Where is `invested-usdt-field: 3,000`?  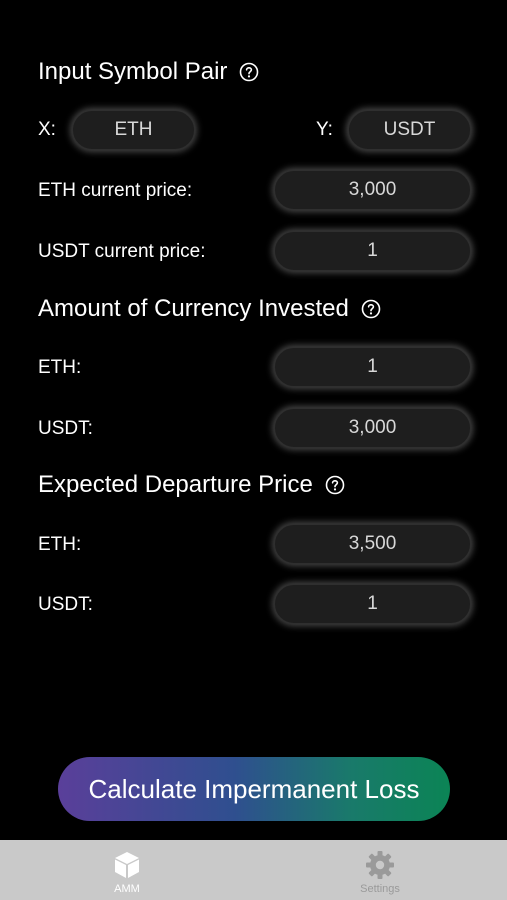 invested-usdt-field: 3,000 is located at coordinates (372, 428).